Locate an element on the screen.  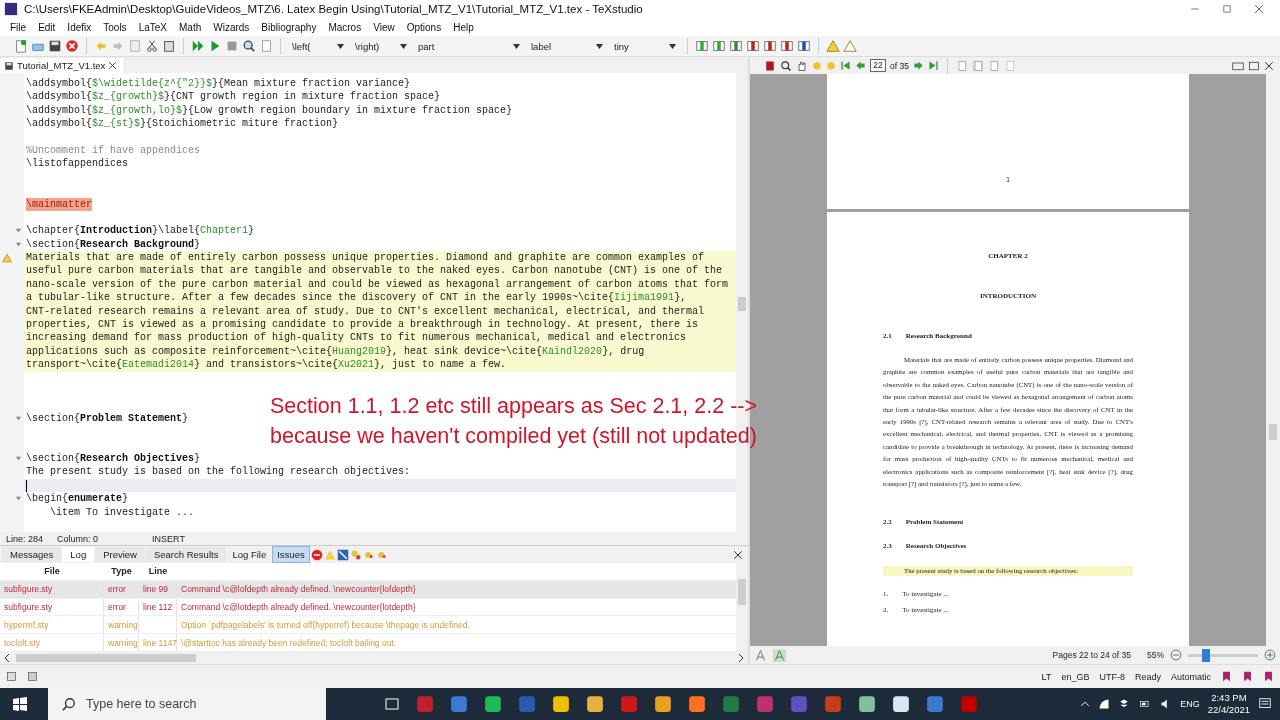
dropdown: tiny is located at coordinates (645, 46).